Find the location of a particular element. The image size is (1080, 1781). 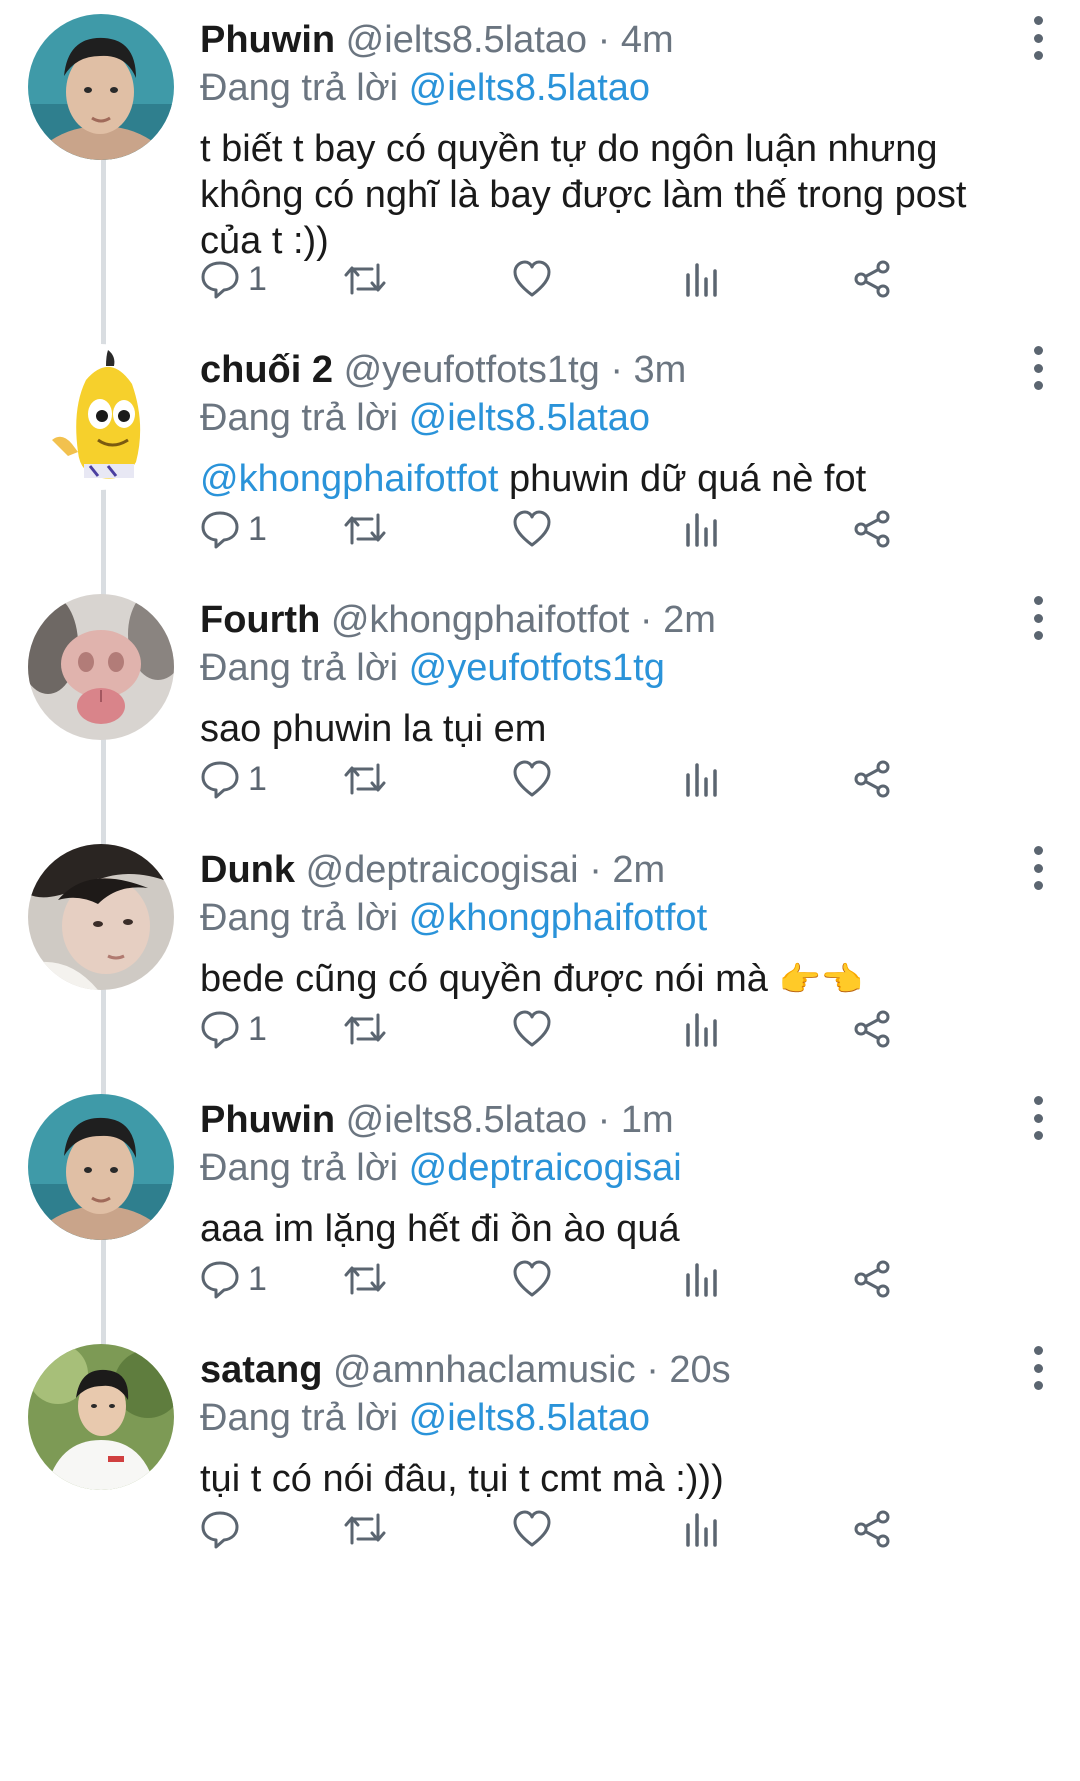

share-icon is located at coordinates (872, 779).